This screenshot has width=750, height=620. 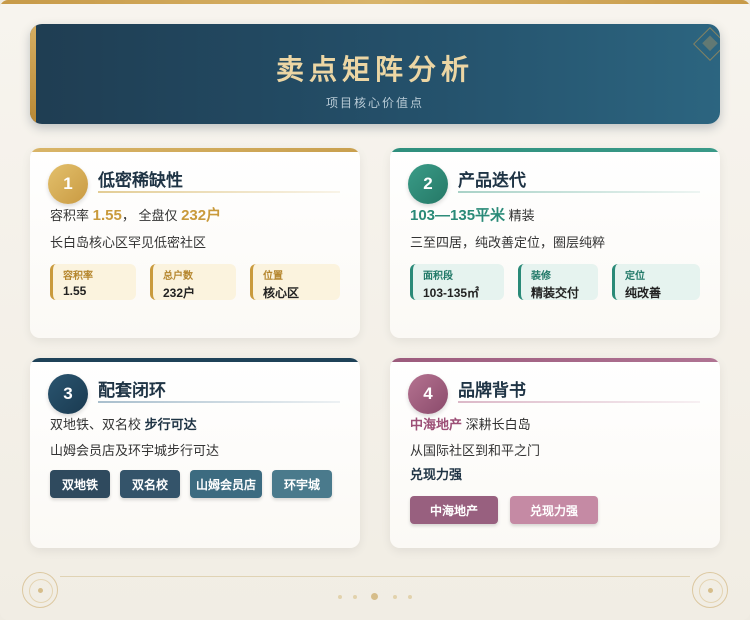 What do you see at coordinates (496, 424) in the screenshot?
I see `highlight-text: 深耕长白岛` at bounding box center [496, 424].